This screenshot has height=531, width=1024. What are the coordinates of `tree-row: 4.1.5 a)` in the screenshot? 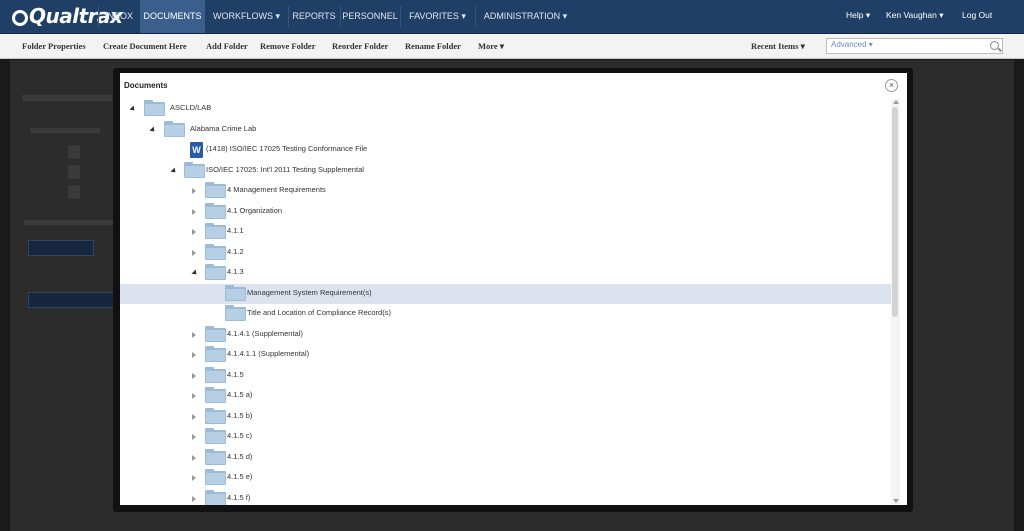 It's located at (505, 396).